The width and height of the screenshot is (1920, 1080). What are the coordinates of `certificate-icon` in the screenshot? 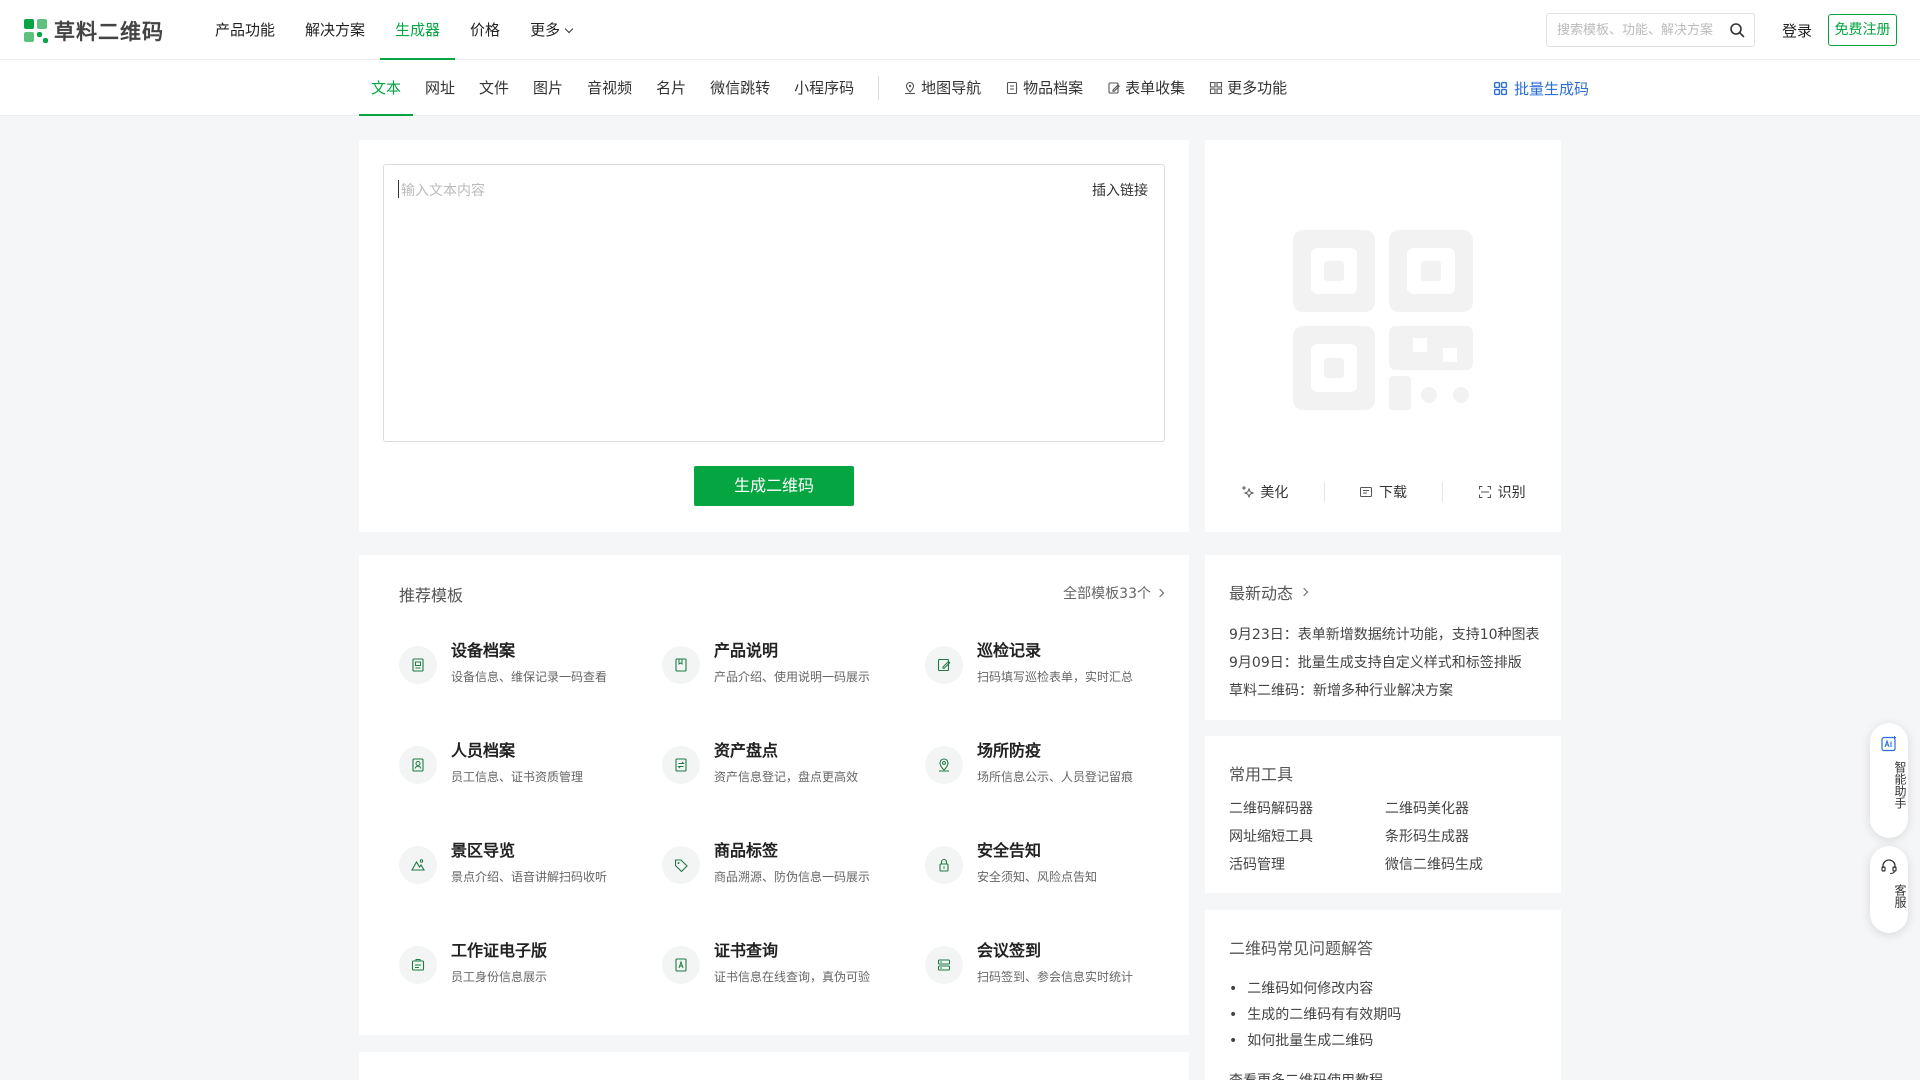 It's located at (681, 965).